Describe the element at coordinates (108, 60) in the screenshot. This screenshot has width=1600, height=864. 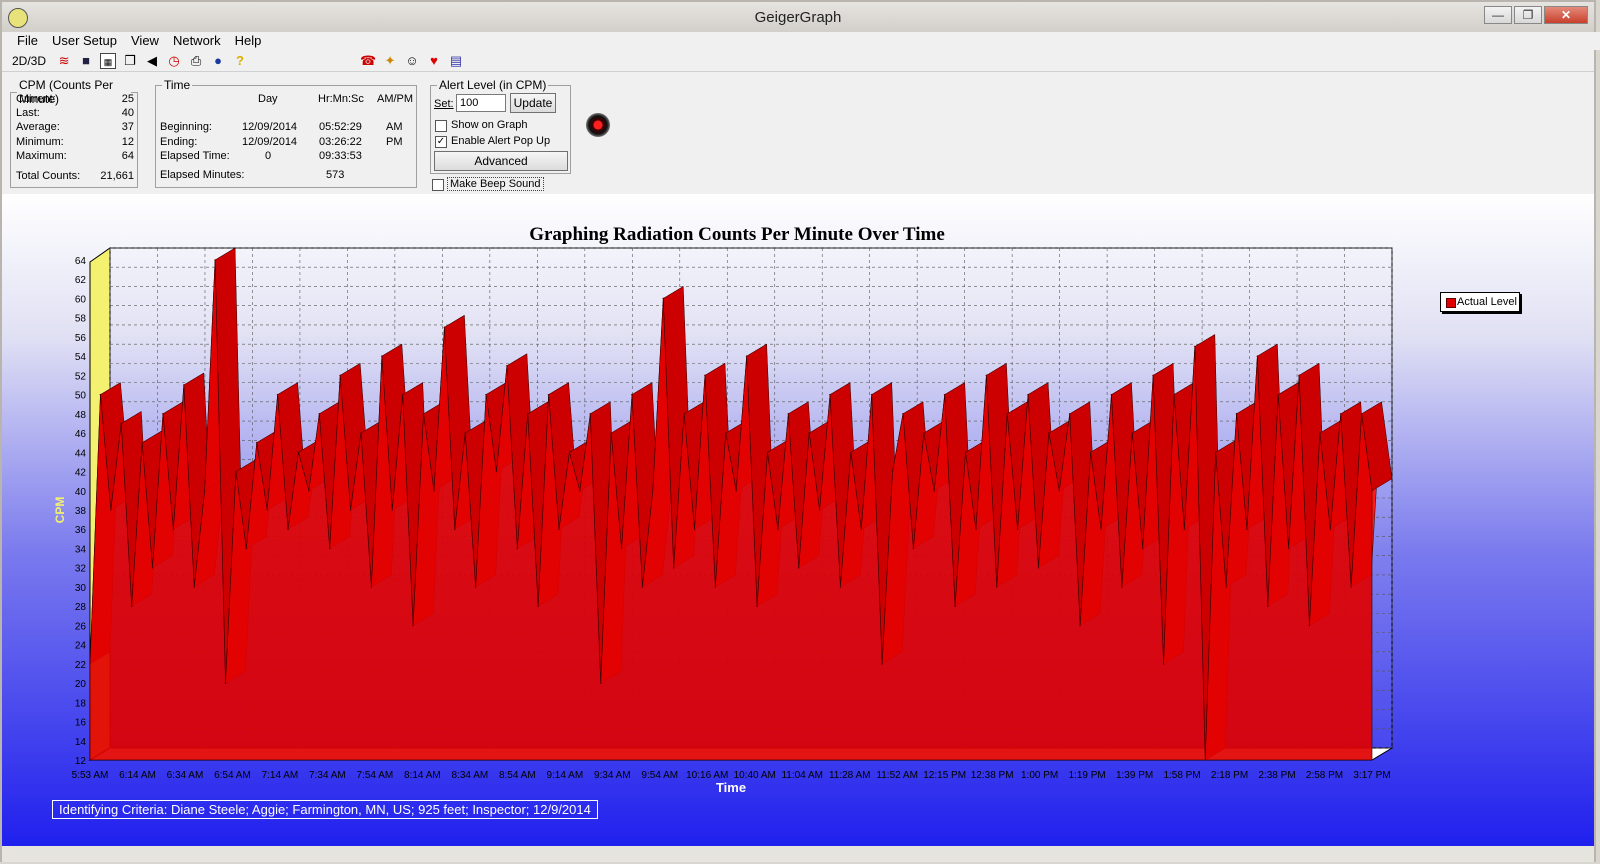
I see `table-icon: ▦` at that location.